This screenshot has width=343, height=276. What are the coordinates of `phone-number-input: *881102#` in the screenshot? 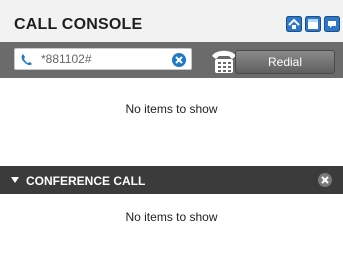 It's located at (103, 59).